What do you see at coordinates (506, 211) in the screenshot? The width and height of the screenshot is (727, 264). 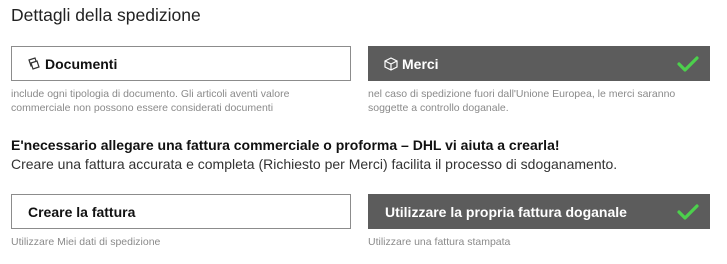 I see `own-invoice-label: Utilizzare la propria fattura doganale` at bounding box center [506, 211].